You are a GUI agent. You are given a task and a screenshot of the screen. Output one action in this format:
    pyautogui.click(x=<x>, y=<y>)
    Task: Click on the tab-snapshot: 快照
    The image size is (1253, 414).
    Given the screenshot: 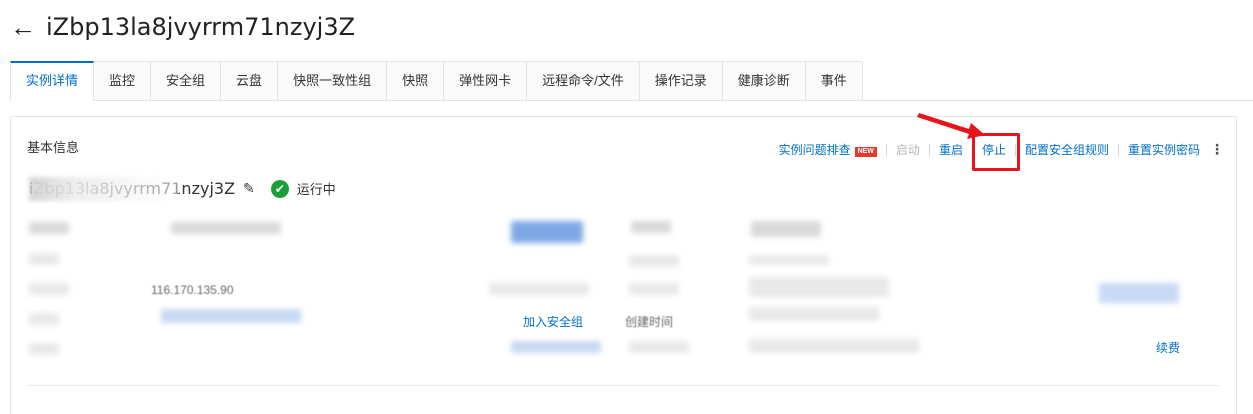 What is the action you would take?
    pyautogui.click(x=416, y=80)
    